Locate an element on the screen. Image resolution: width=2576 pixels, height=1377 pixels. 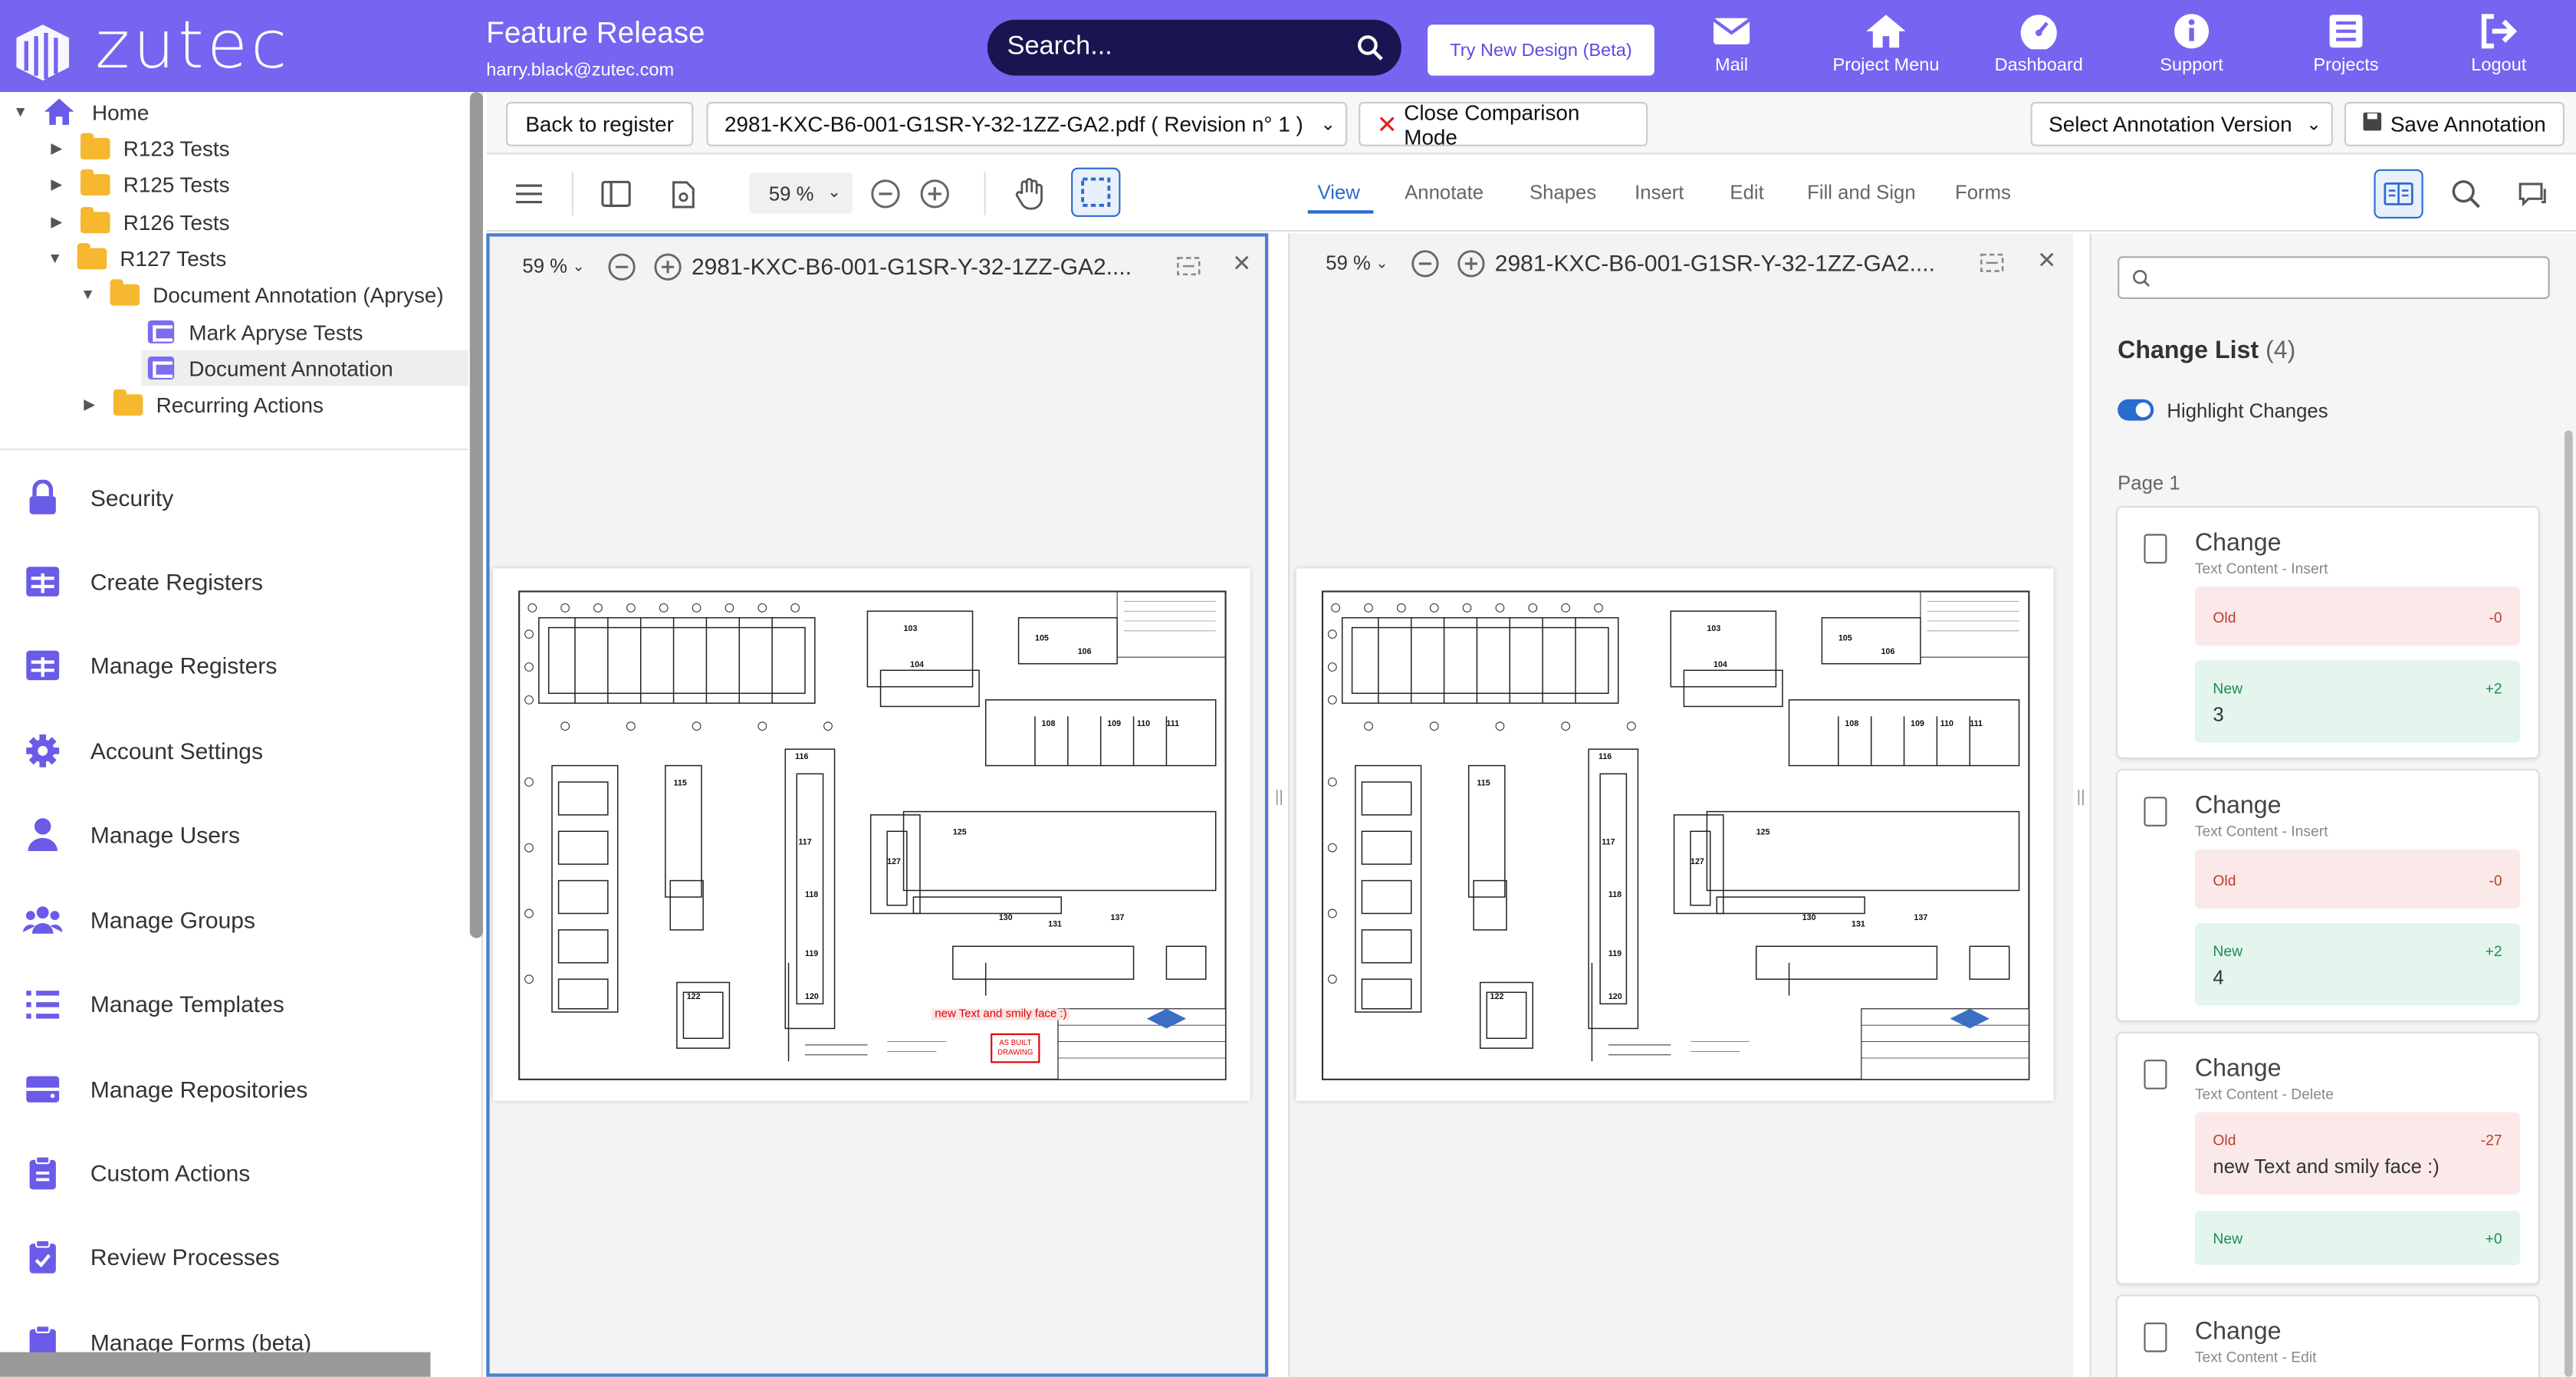
save-annotation-button: Save Annotation is located at coordinates (2454, 124).